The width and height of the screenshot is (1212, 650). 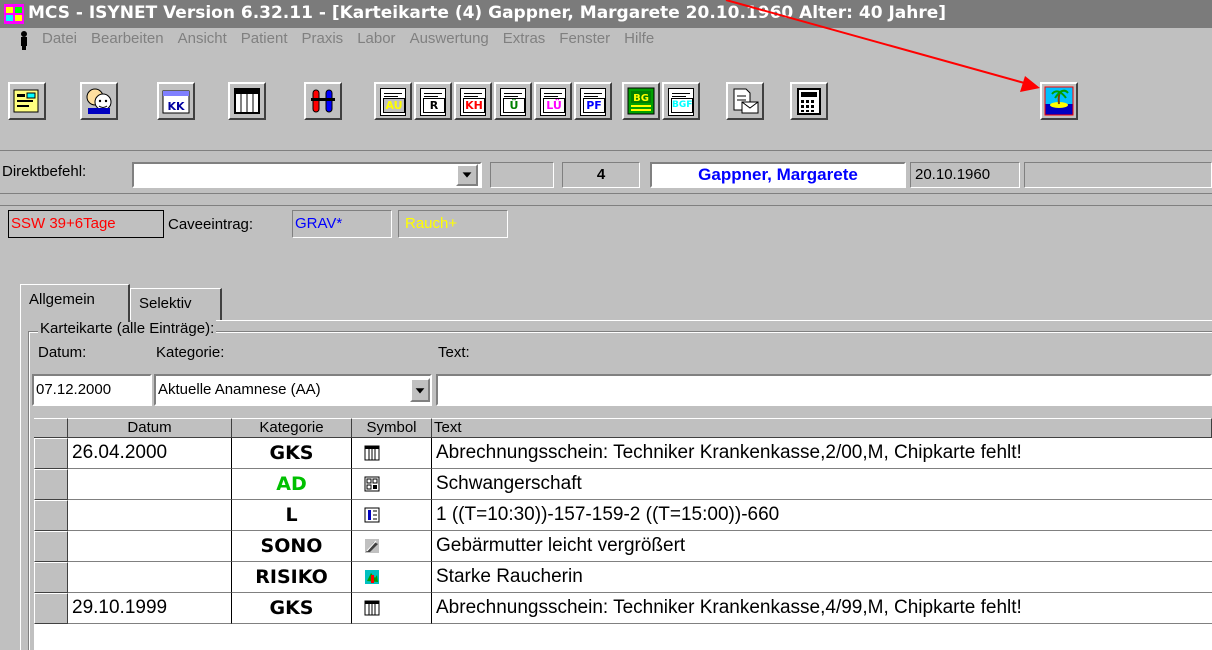 I want to click on menu-praxis: Praxis, so click(x=323, y=38).